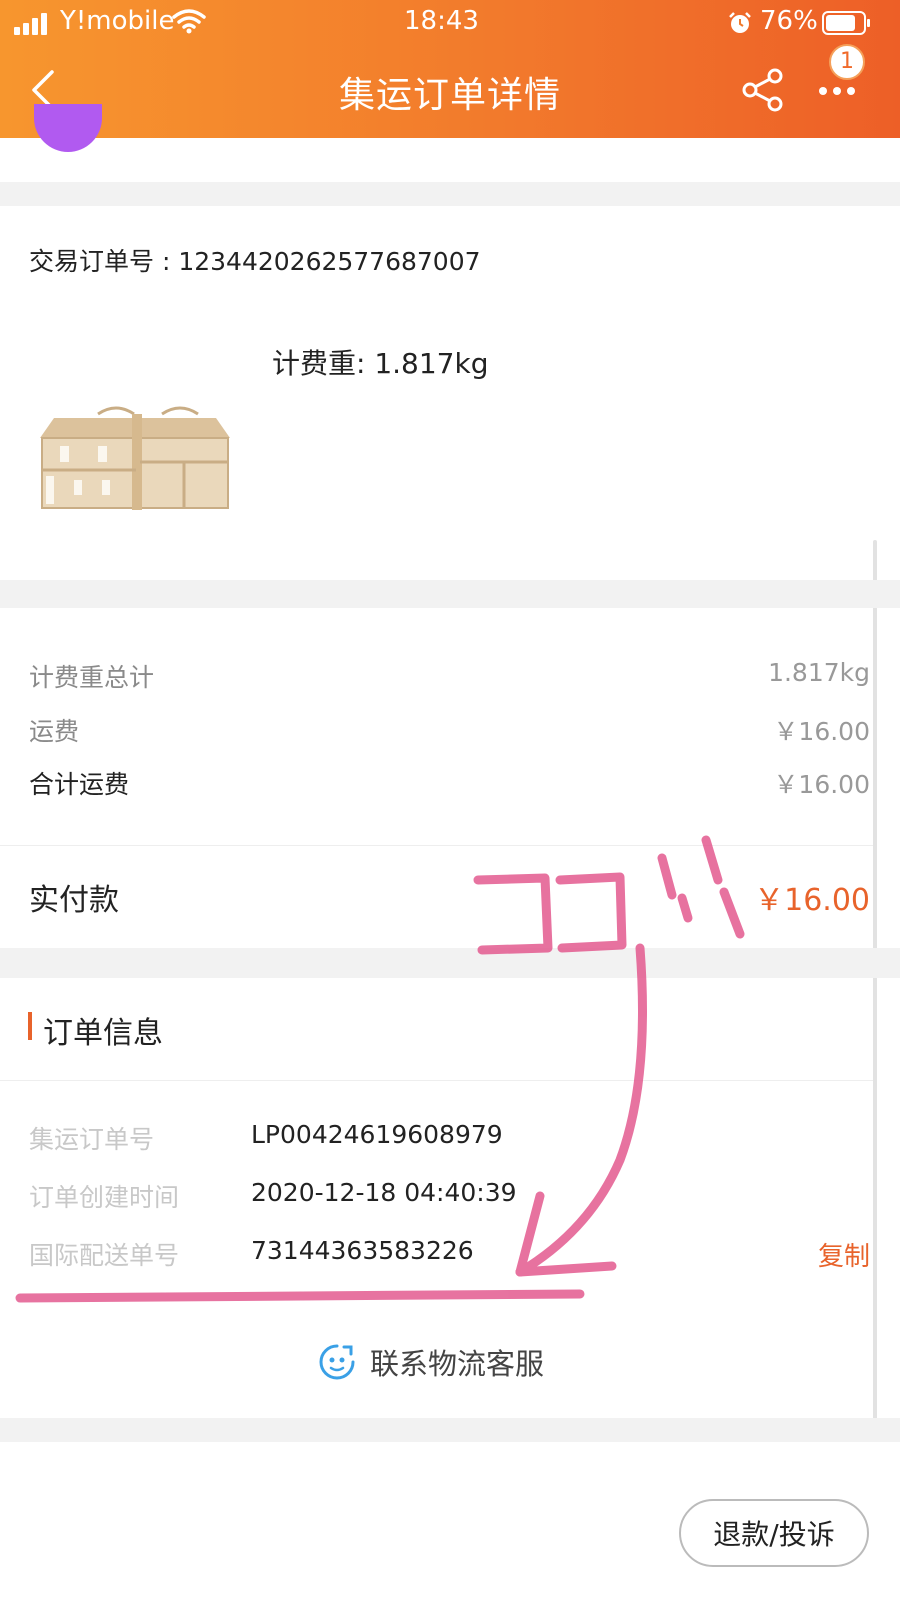  I want to click on wifi-icon, so click(189, 23).